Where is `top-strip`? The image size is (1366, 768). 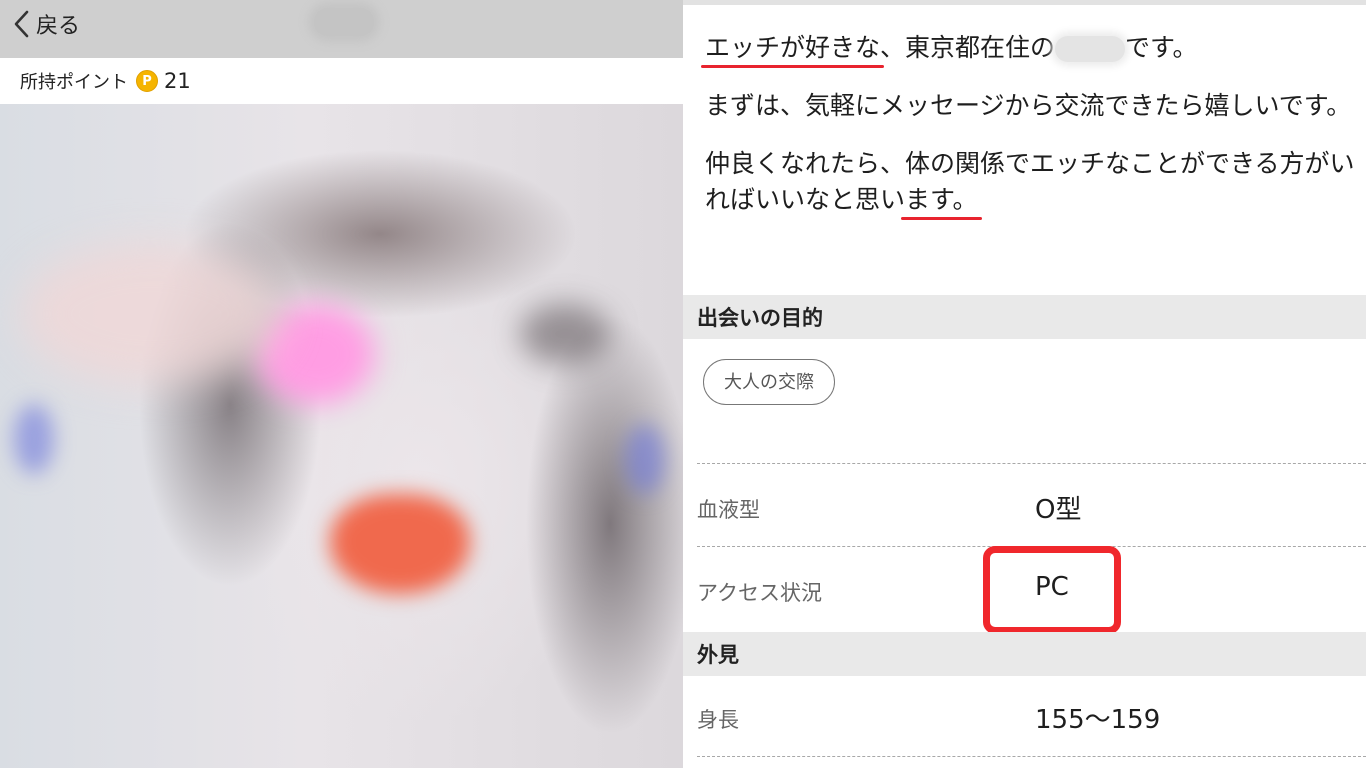
top-strip is located at coordinates (1024, 2).